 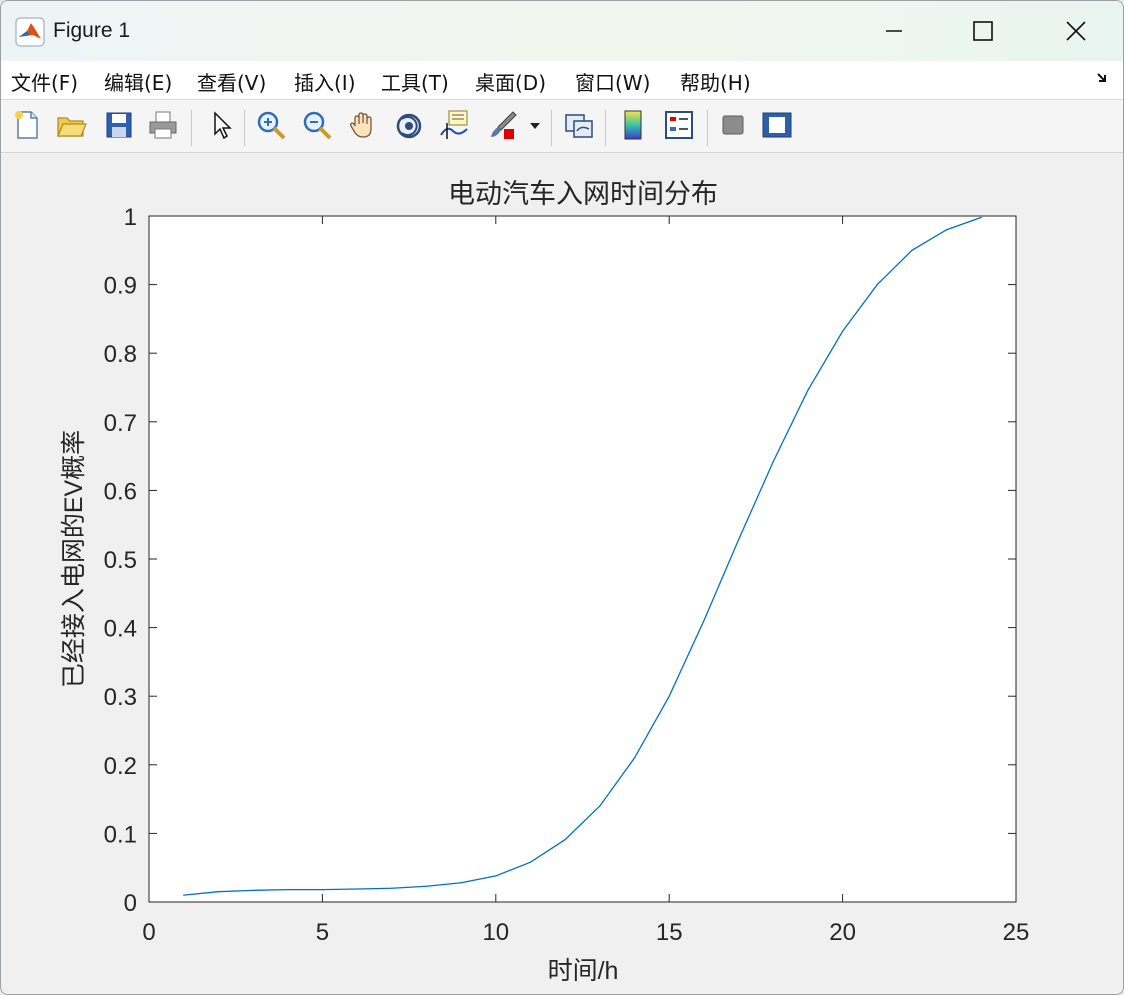 I want to click on zoom-out-icon, so click(x=317, y=125).